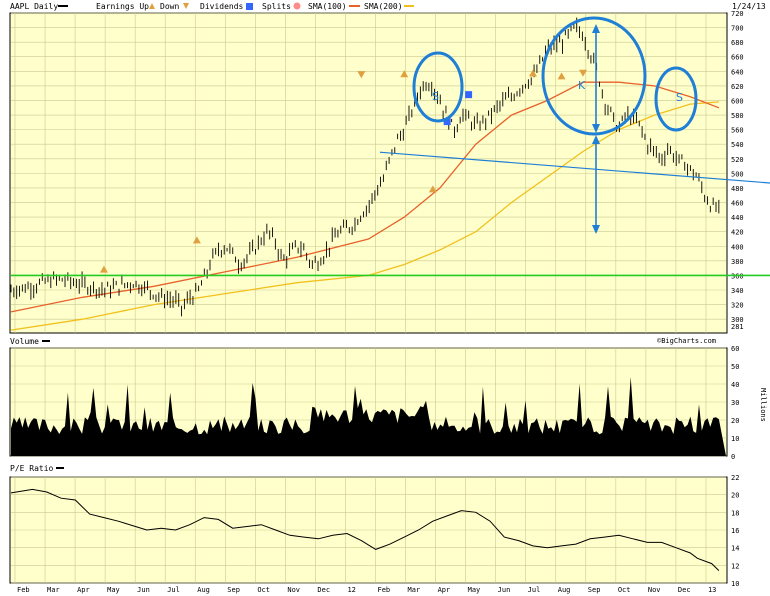 This screenshot has width=770, height=596. Describe the element at coordinates (735, 584) in the screenshot. I see `pe-tick-label: 10` at that location.